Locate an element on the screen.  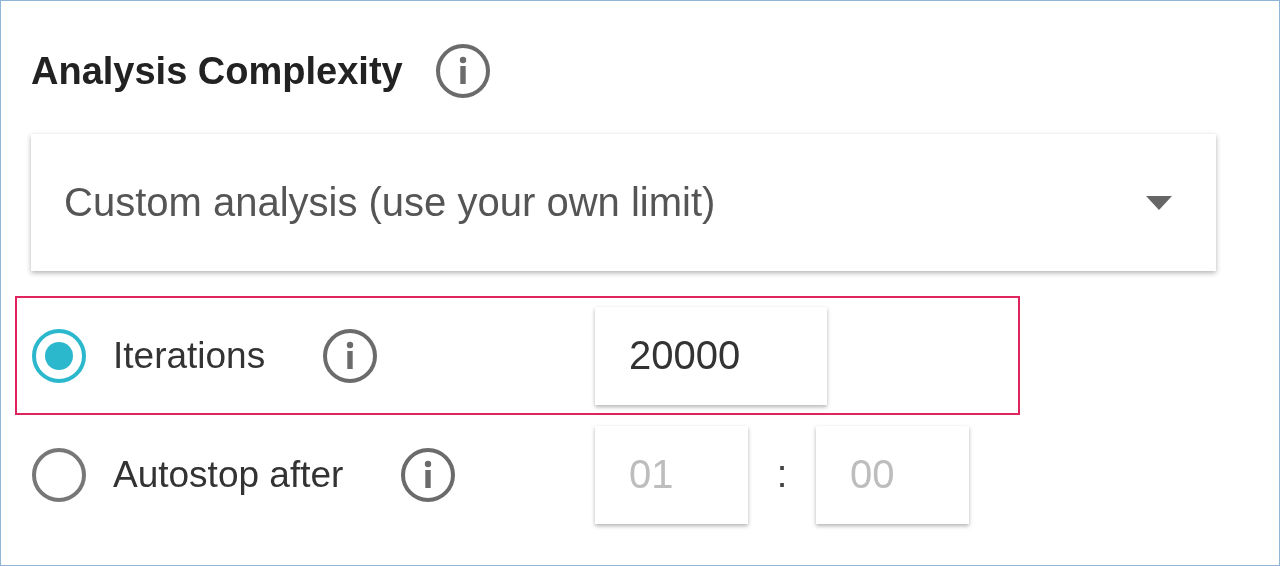
option-label: Autostop after is located at coordinates (228, 474).